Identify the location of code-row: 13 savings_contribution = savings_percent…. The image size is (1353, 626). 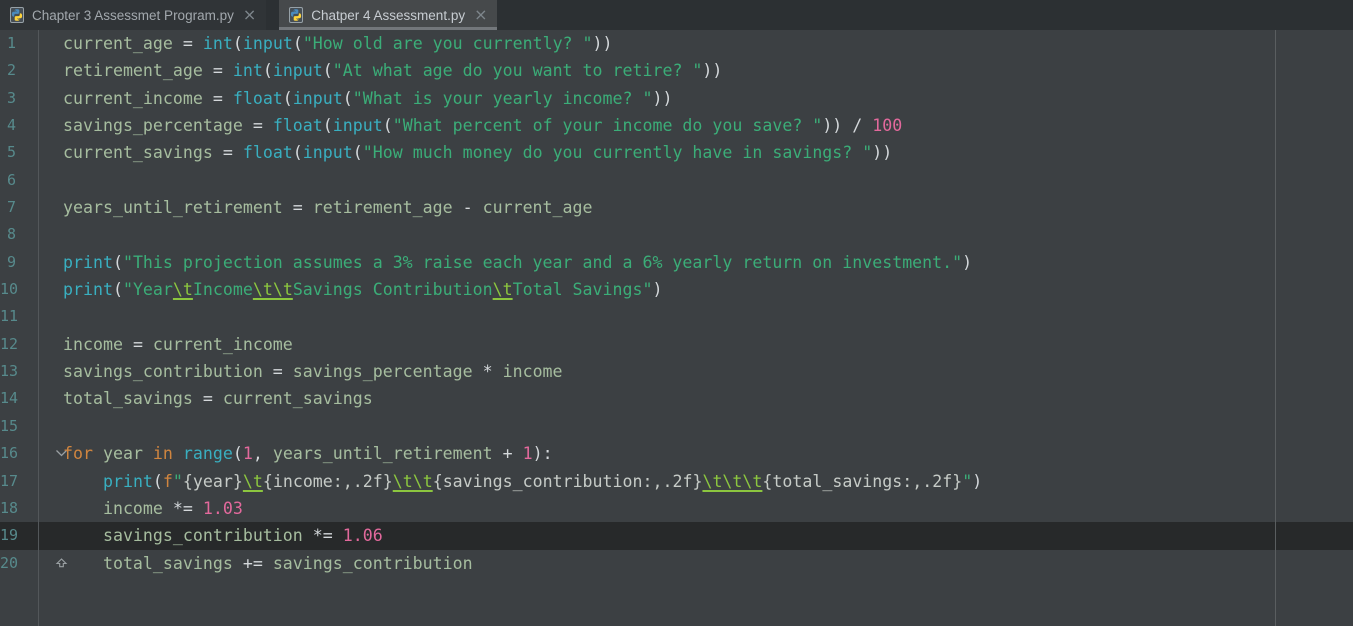
(676, 371).